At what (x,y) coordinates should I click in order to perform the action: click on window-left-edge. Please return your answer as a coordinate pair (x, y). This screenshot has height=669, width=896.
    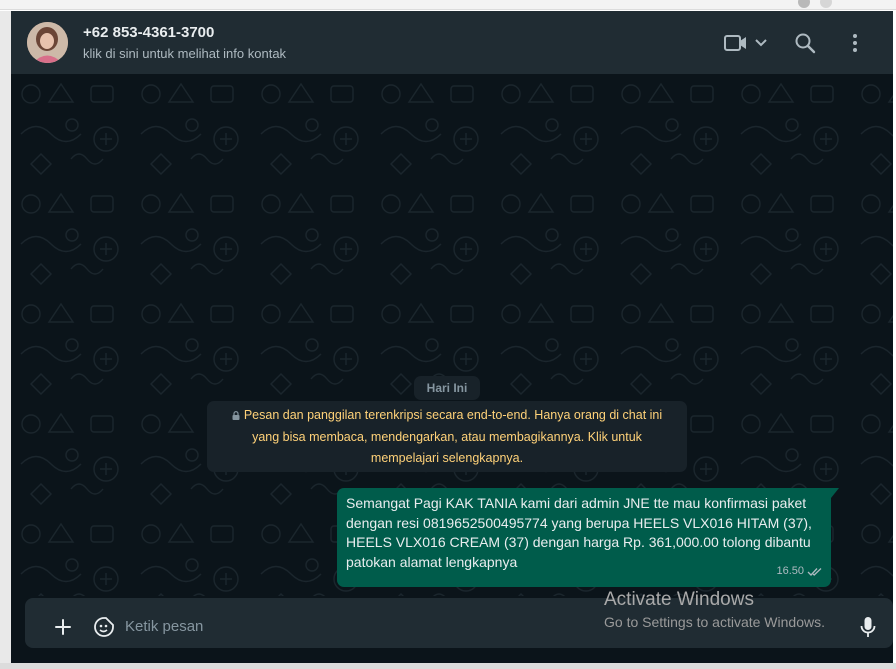
    Looking at the image, I should click on (5, 337).